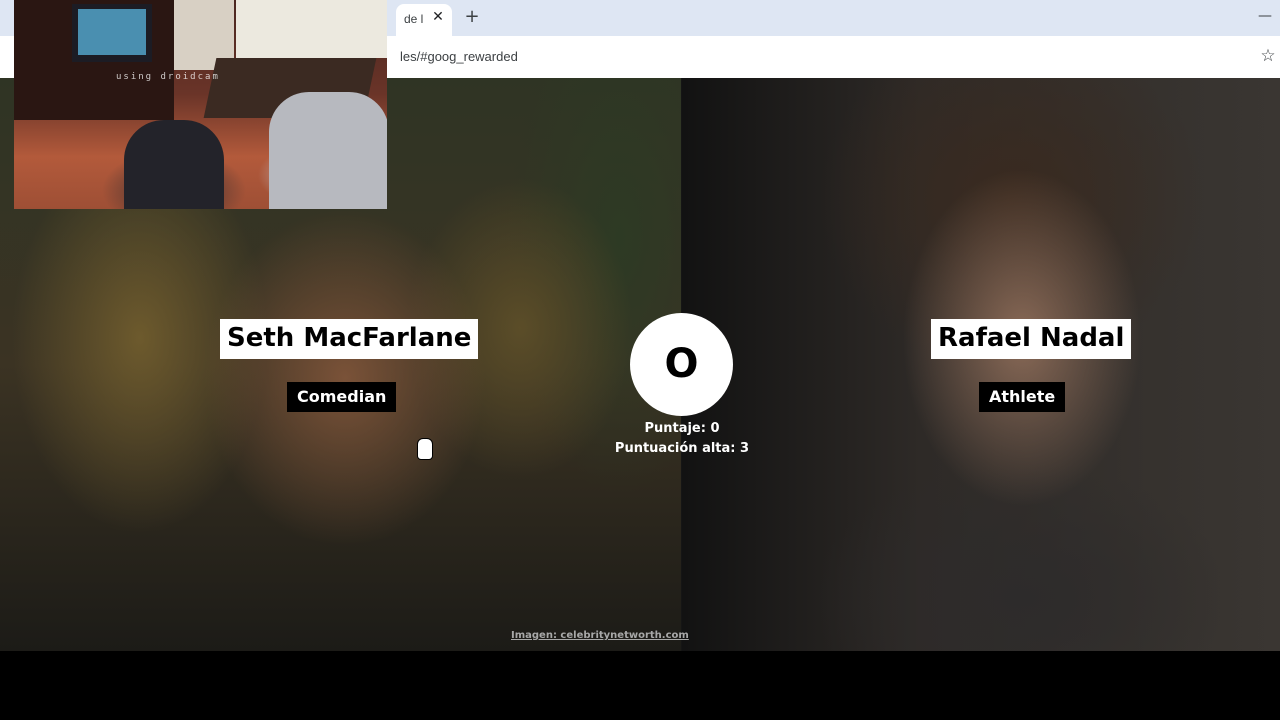 The width and height of the screenshot is (1280, 720). Describe the element at coordinates (682, 428) in the screenshot. I see `current-score: Puntaje: 0` at that location.